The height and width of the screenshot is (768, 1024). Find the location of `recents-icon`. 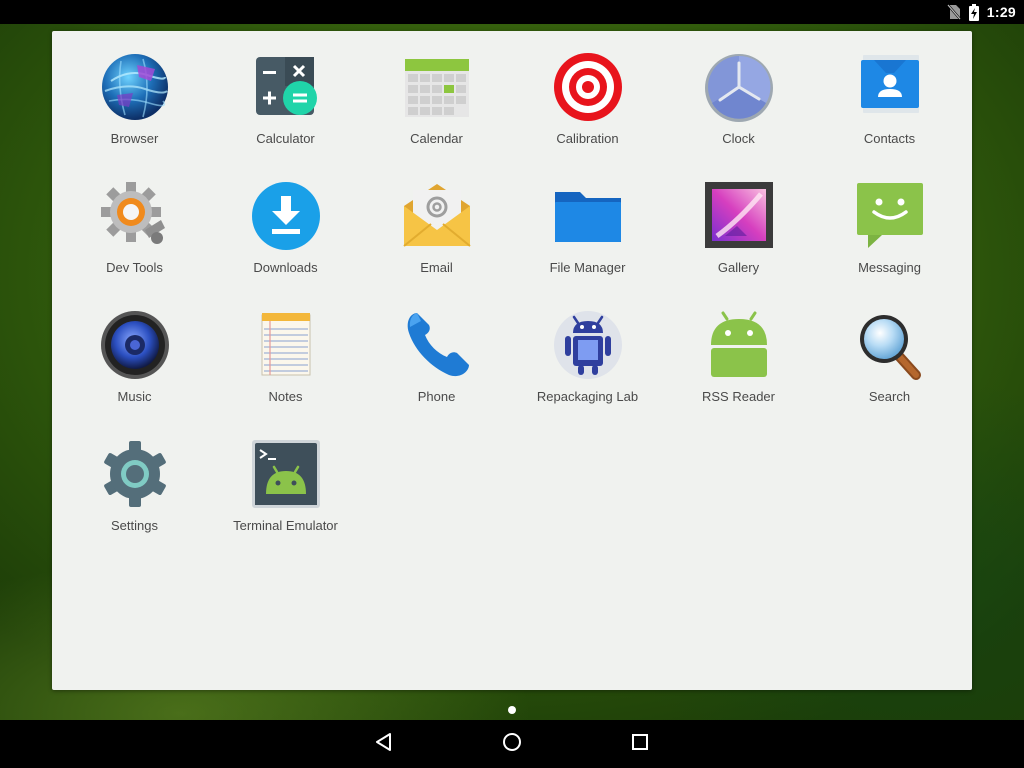

recents-icon is located at coordinates (640, 744).